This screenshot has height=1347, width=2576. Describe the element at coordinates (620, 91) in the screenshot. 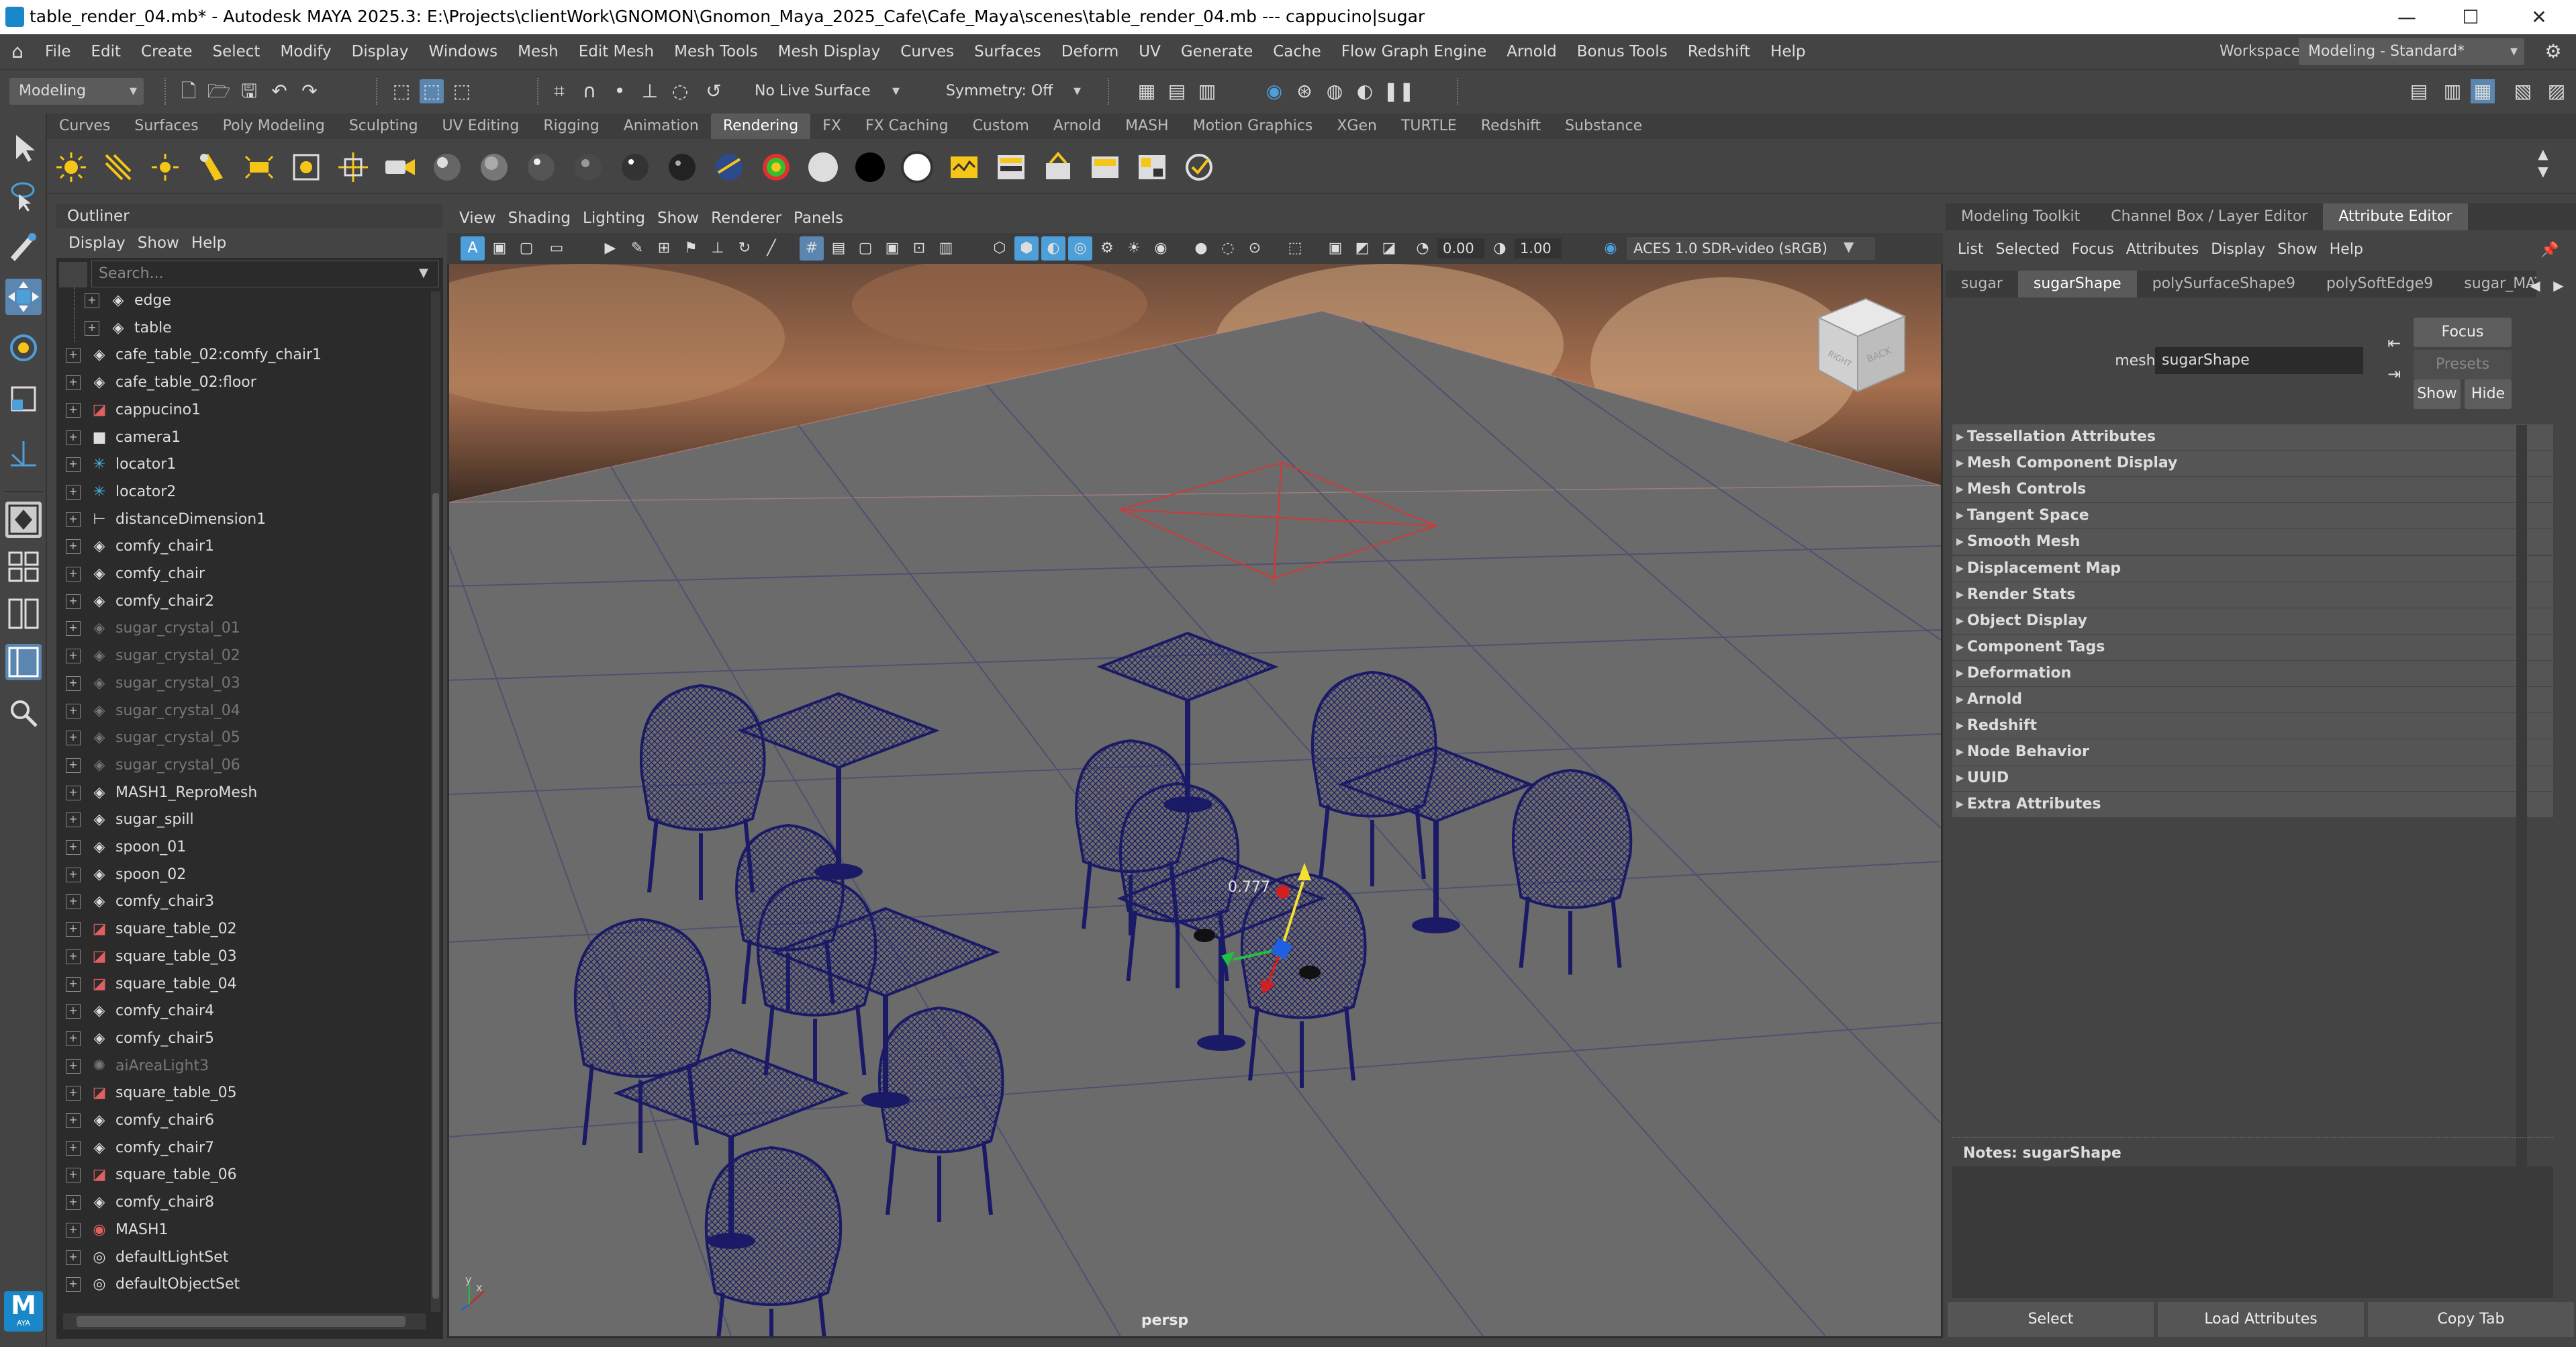

I see `snap-point-icon: •` at that location.